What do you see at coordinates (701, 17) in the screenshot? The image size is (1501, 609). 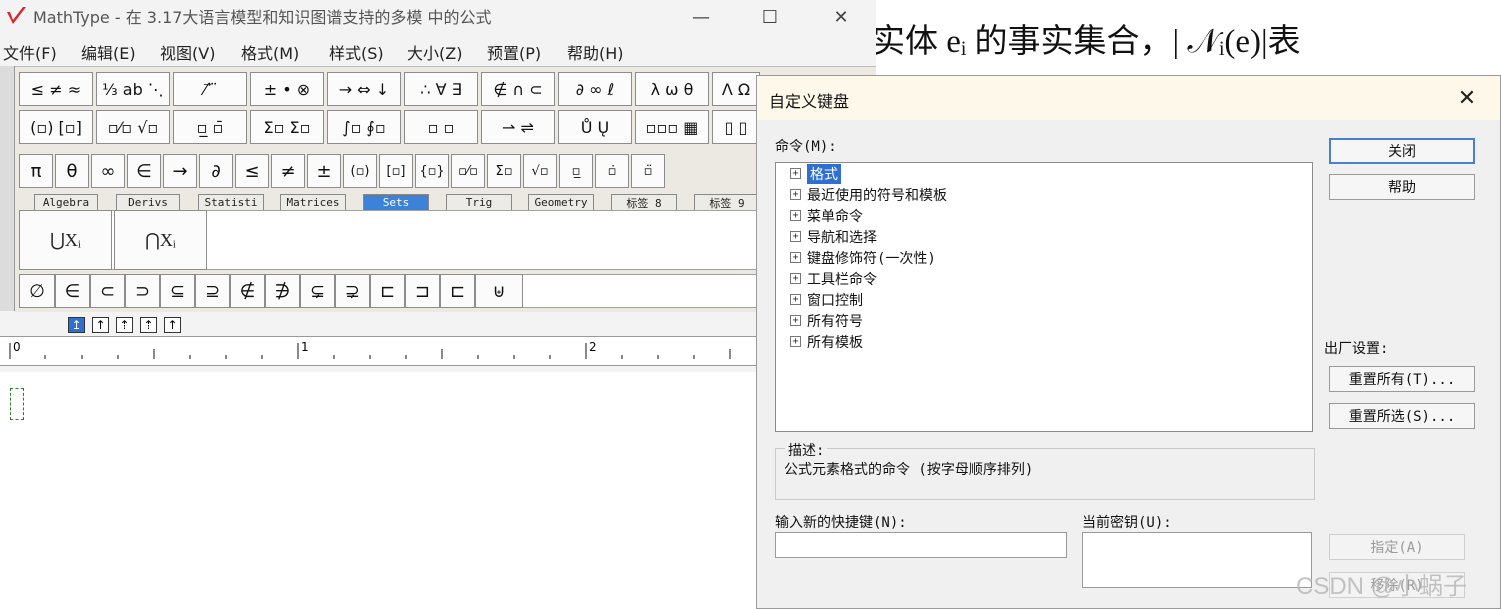 I see `minimize-button: —` at bounding box center [701, 17].